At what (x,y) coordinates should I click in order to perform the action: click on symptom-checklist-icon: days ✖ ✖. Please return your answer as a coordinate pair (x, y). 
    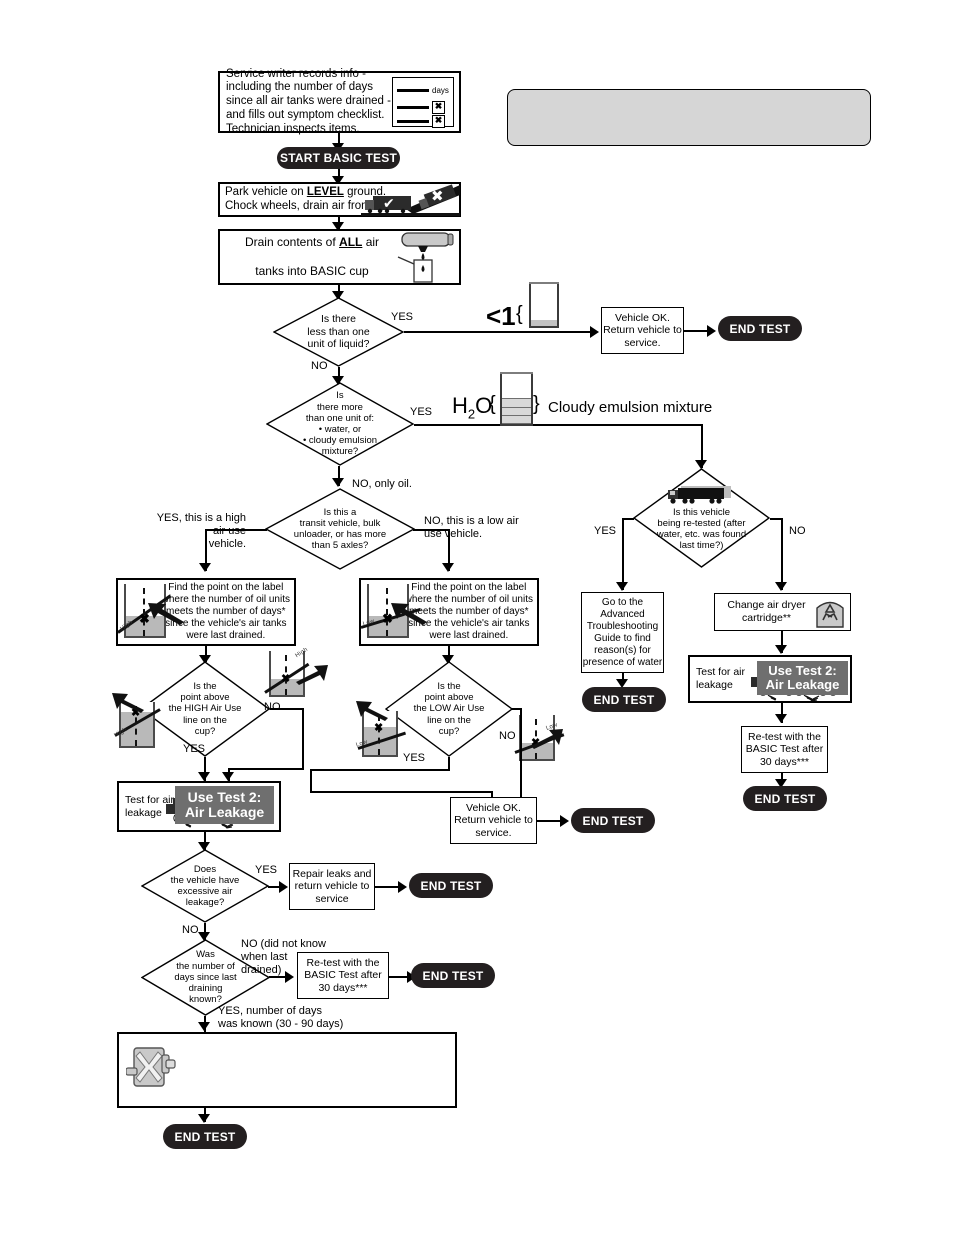
    Looking at the image, I should click on (423, 102).